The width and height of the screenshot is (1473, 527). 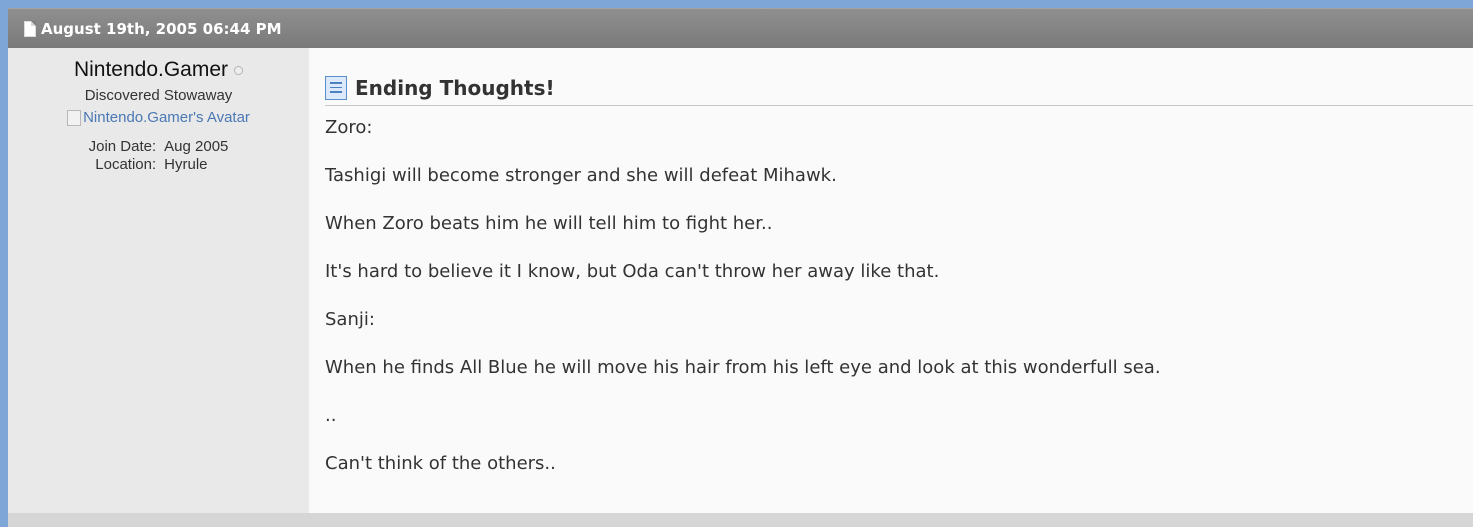 What do you see at coordinates (126, 164) in the screenshot?
I see `location-label: Location:` at bounding box center [126, 164].